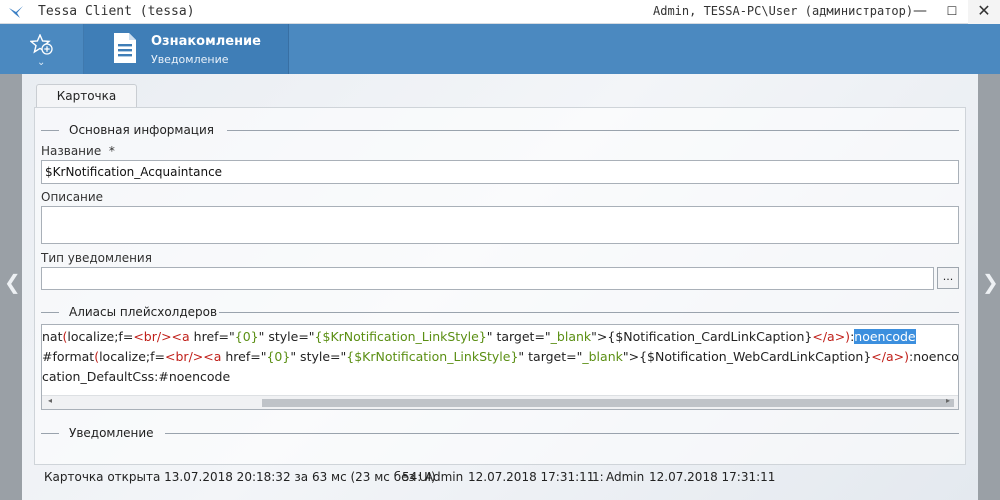 The width and height of the screenshot is (1000, 500). I want to click on horizontal-scrollbar: ◂ ▸, so click(500, 402).